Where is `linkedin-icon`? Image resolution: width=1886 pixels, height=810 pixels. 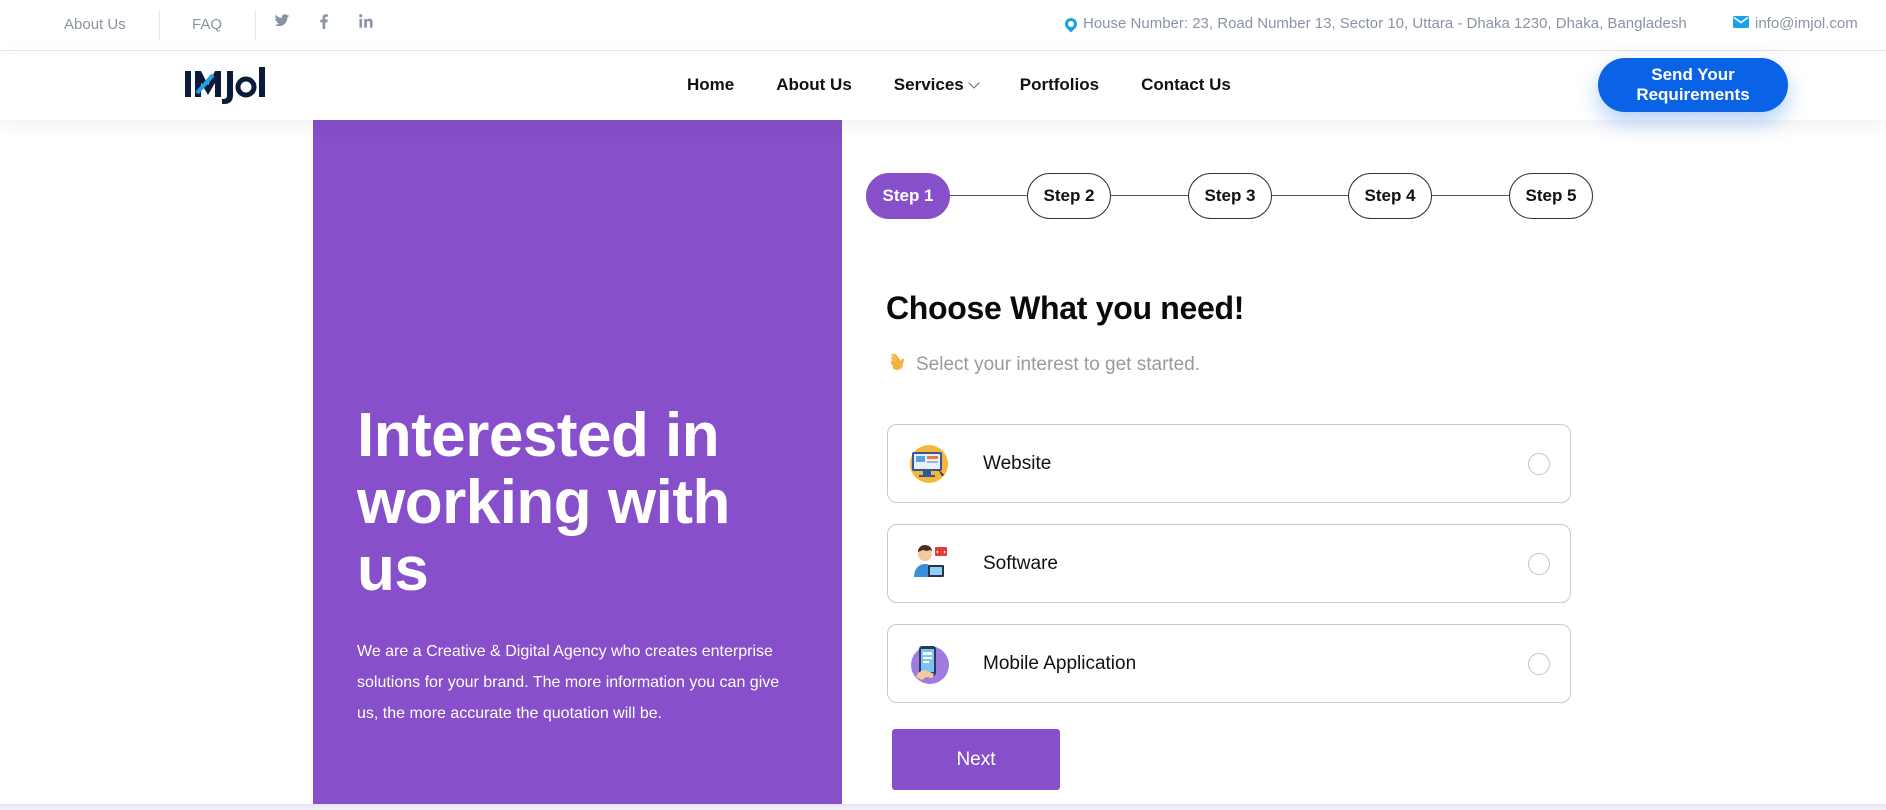 linkedin-icon is located at coordinates (366, 24).